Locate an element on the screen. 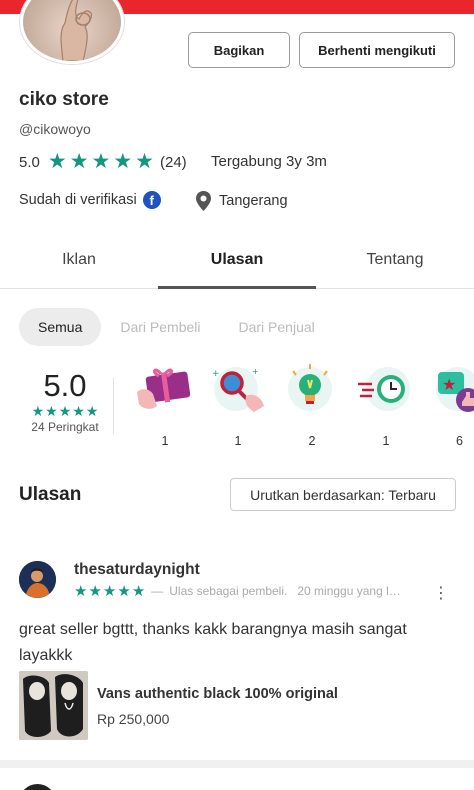 The width and height of the screenshot is (474, 790). verification-info: Sudah di verifikasi f is located at coordinates (90, 200).